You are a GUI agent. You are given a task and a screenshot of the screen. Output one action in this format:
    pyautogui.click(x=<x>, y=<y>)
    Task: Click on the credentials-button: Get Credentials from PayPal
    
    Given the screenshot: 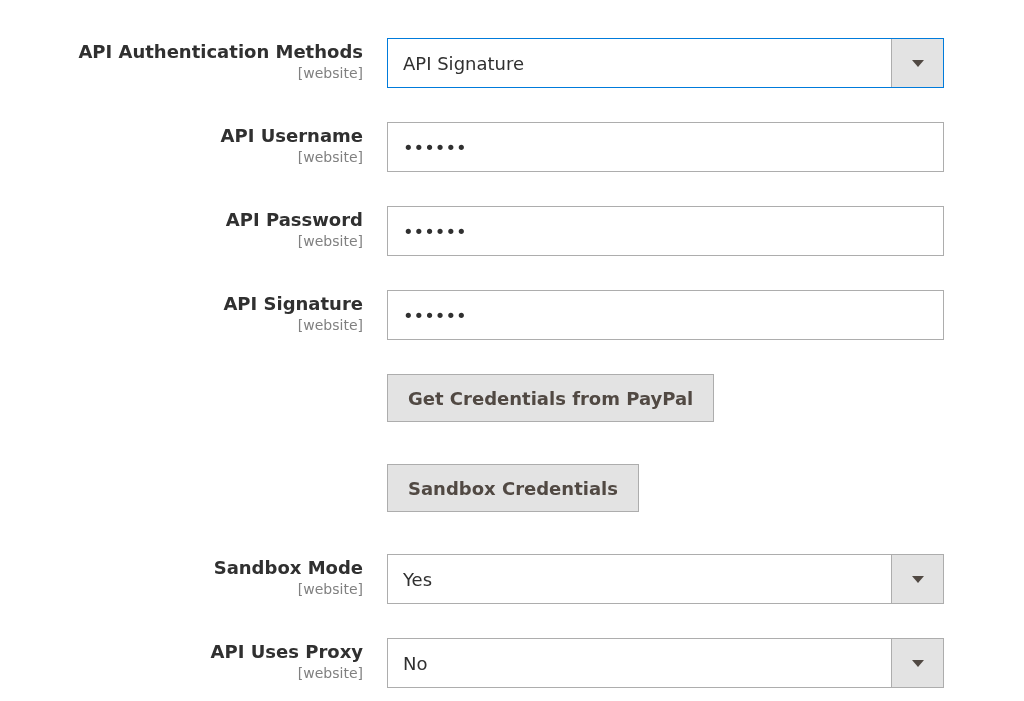 What is the action you would take?
    pyautogui.click(x=551, y=398)
    